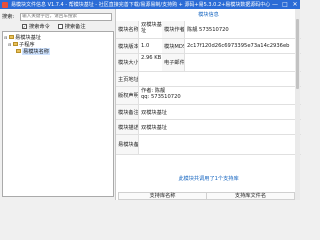 This screenshot has height=240, width=320. What do you see at coordinates (295, 4) in the screenshot?
I see `close-button: ✕` at bounding box center [295, 4].